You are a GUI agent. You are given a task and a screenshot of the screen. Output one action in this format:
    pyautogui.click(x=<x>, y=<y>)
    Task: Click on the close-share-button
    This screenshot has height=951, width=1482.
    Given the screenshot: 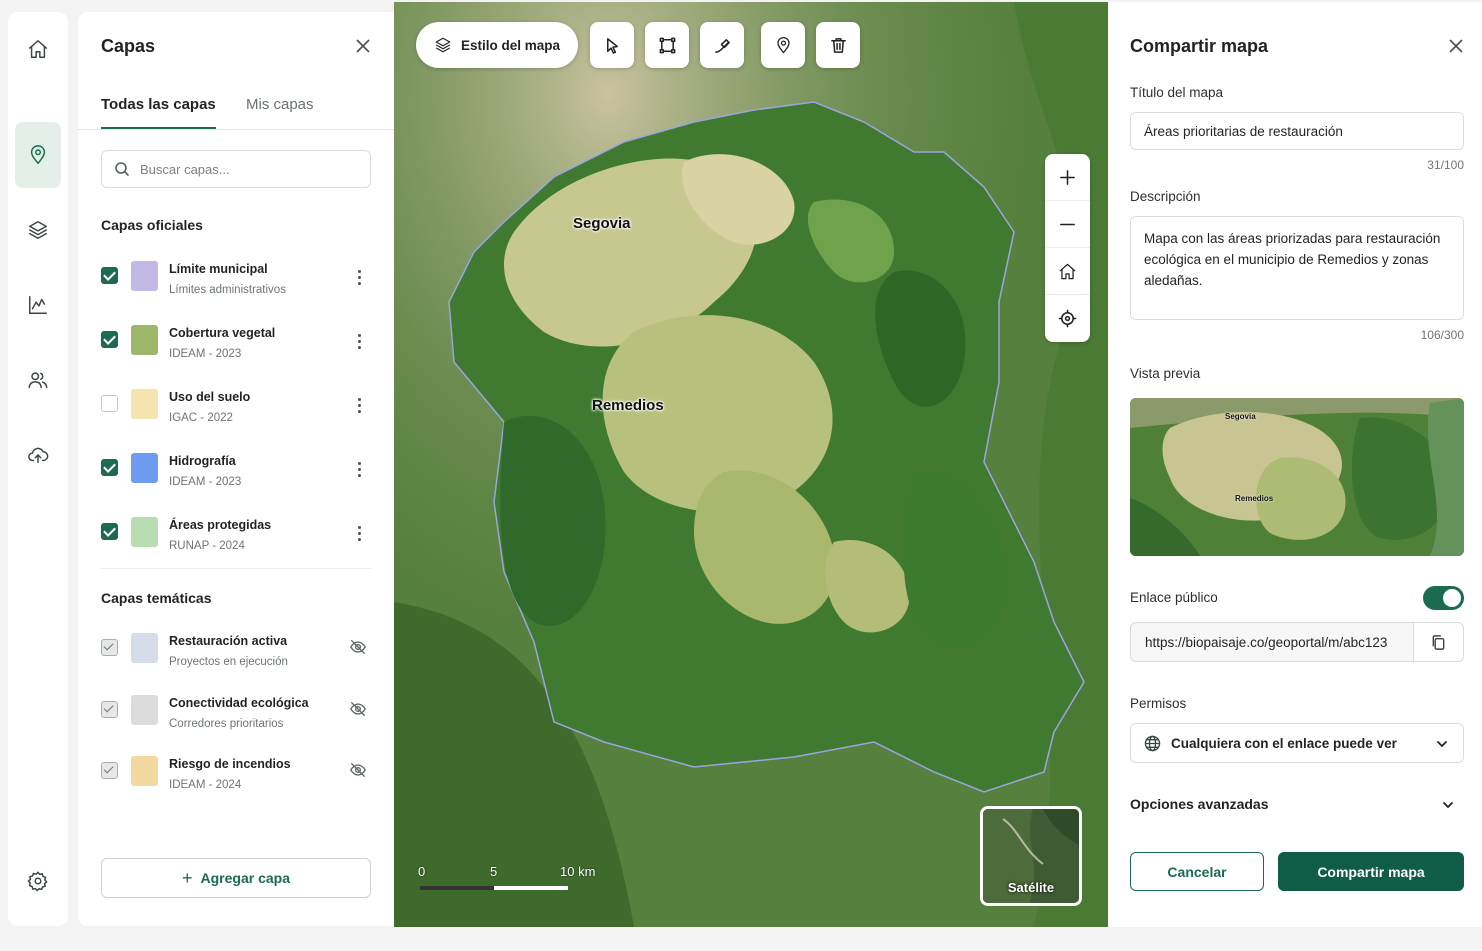 What is the action you would take?
    pyautogui.click(x=1456, y=46)
    